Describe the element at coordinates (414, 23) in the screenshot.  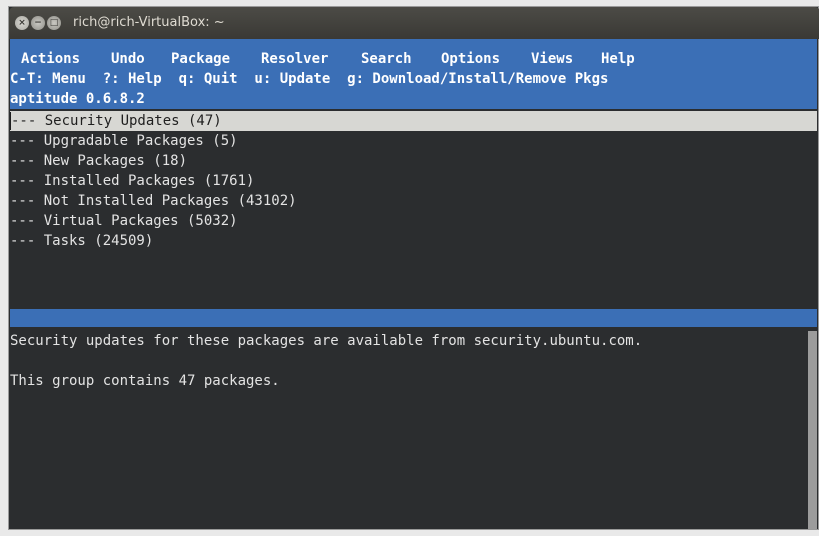
I see `title-bar: × − □ rich@rich-VirtualBox: ~` at that location.